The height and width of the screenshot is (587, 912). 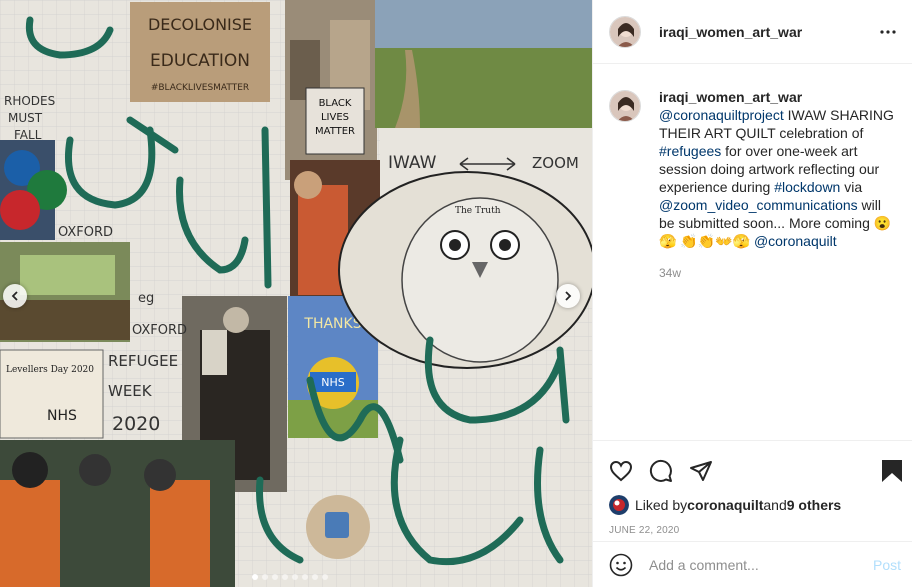 I want to click on sign-text-1: DECOLONISE, so click(x=200, y=24).